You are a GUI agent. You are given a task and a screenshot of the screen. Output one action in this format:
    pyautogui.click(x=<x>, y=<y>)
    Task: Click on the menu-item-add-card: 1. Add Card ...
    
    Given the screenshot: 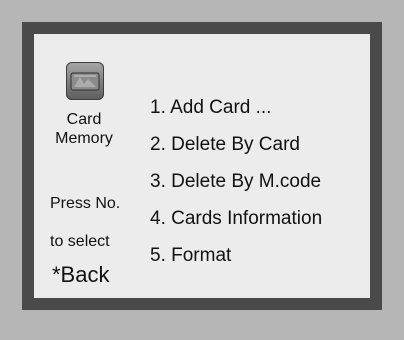 What is the action you would take?
    pyautogui.click(x=236, y=107)
    